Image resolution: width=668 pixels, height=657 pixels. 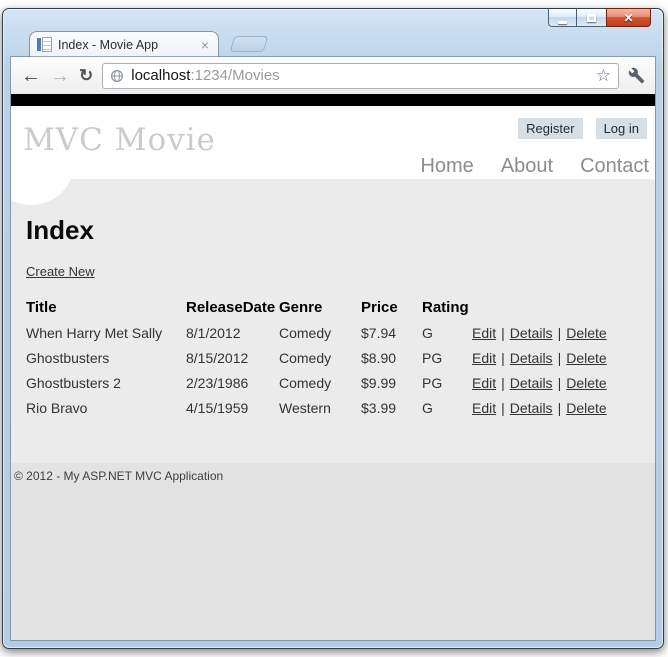 I want to click on nav-home: Home, so click(x=446, y=166).